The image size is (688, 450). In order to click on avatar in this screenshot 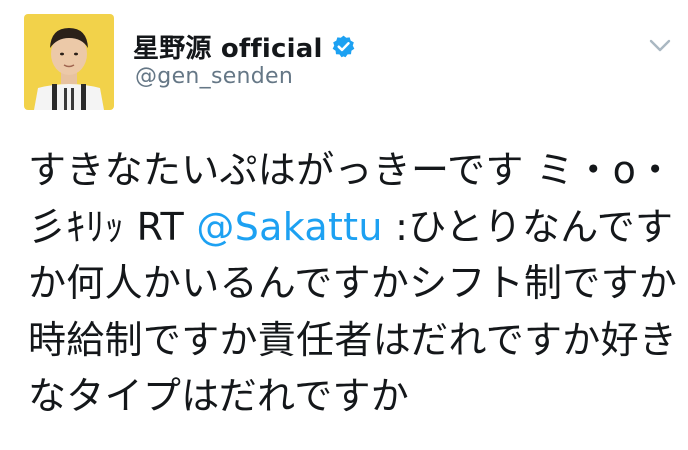, I will do `click(69, 62)`.